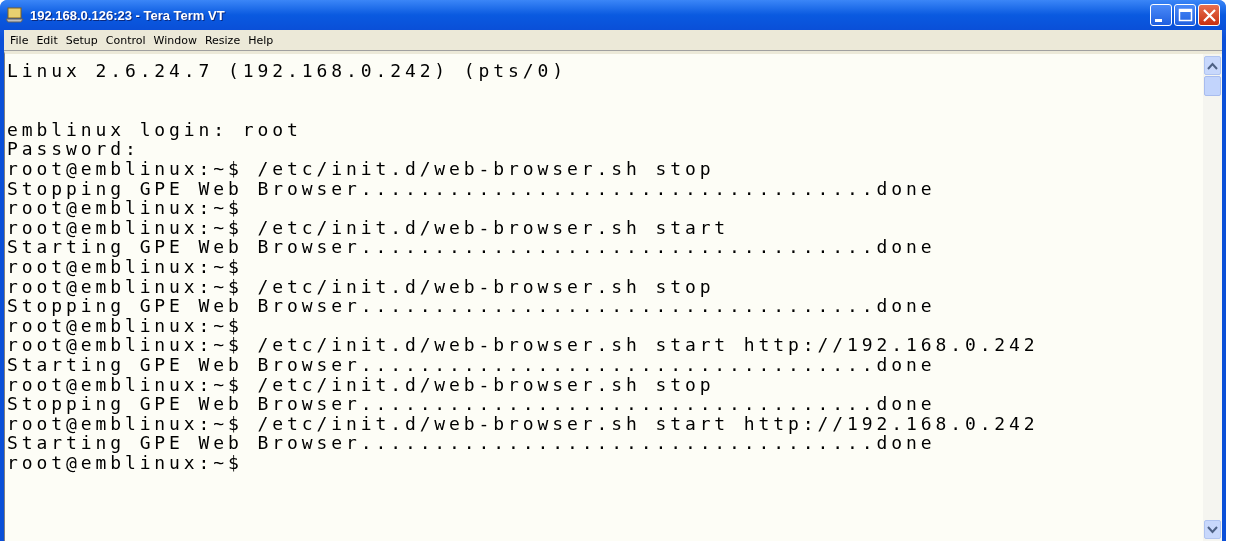  What do you see at coordinates (287, 71) in the screenshot?
I see `terminal-line: Linux 2.6.24.7 (192.168.0.242) (pts/0)` at bounding box center [287, 71].